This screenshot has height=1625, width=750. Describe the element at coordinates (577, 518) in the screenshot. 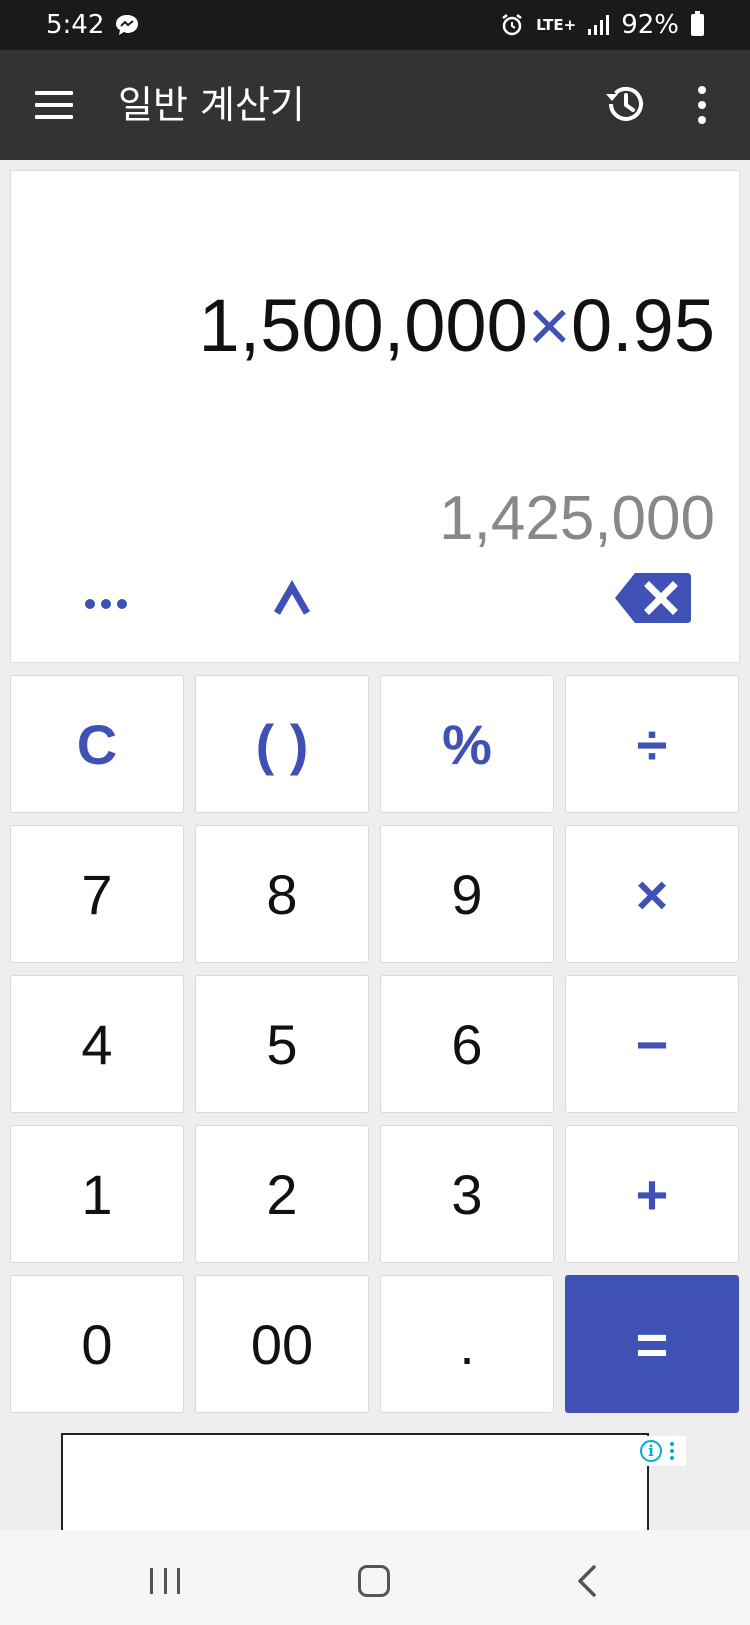

I see `result-preview: 1,425,000` at that location.